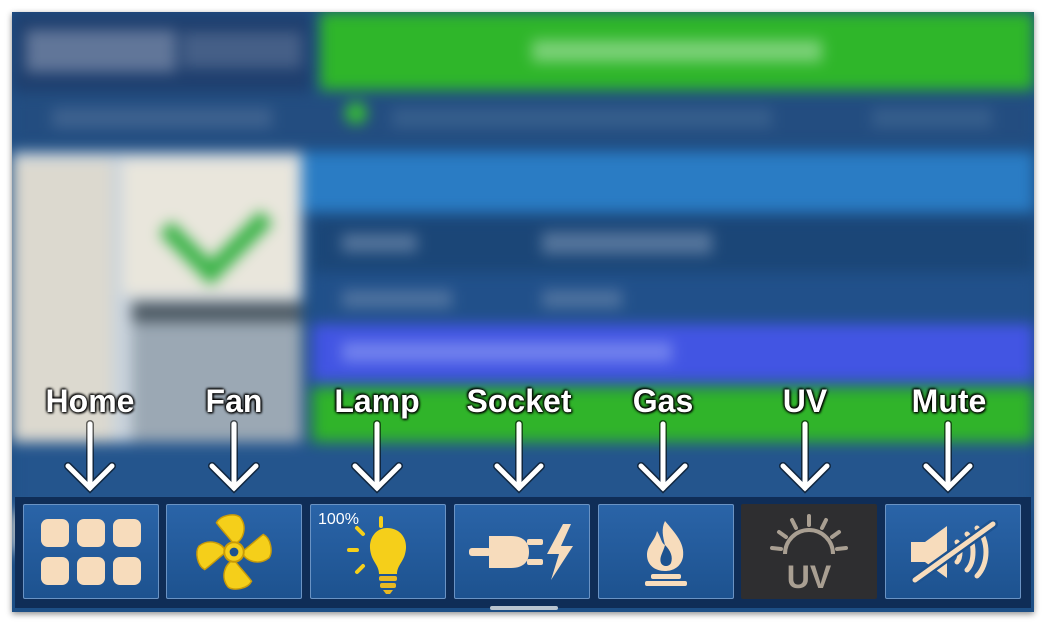 This screenshot has height=631, width=1048. What do you see at coordinates (377, 401) in the screenshot?
I see `lamp-label: Lamp` at bounding box center [377, 401].